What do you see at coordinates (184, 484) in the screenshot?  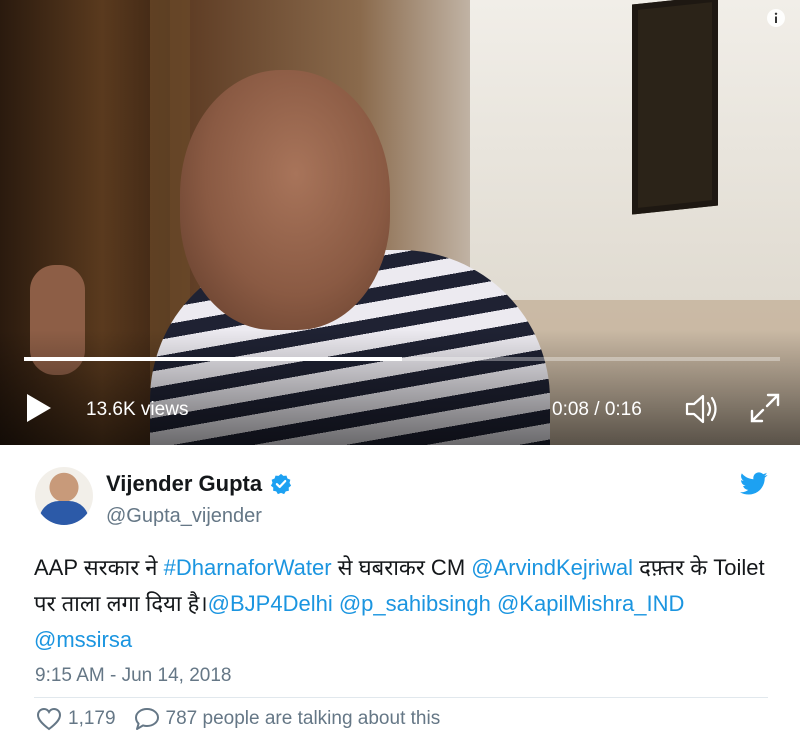 I see `author-name: Vijender Gupta` at bounding box center [184, 484].